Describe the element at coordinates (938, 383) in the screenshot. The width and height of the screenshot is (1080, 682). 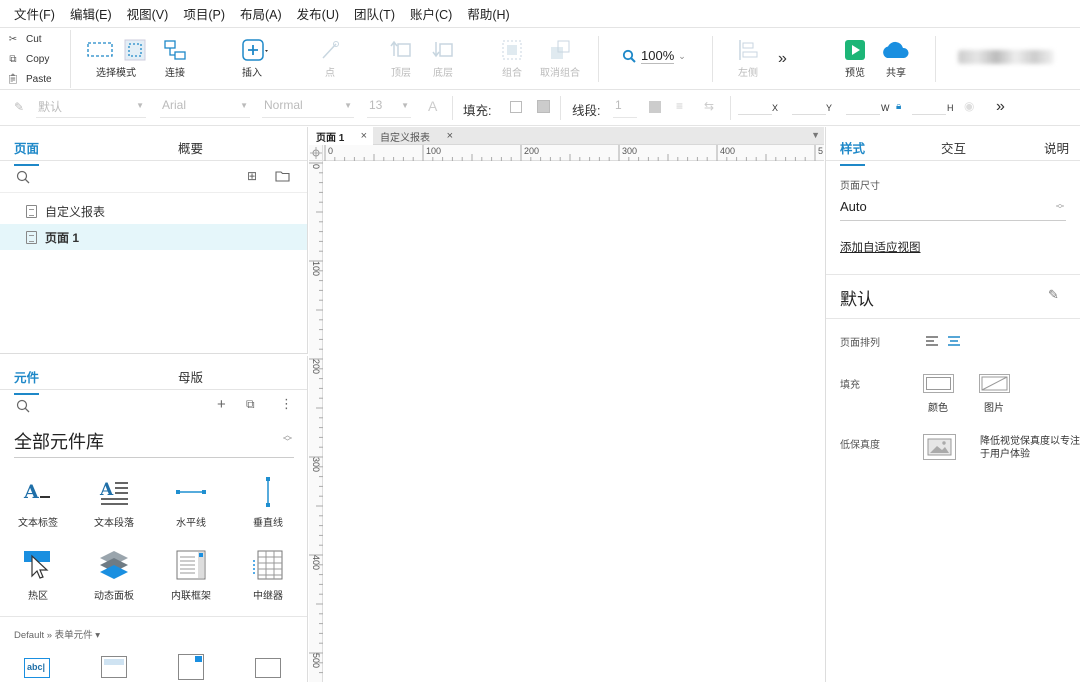
I see `fill-color-button` at that location.